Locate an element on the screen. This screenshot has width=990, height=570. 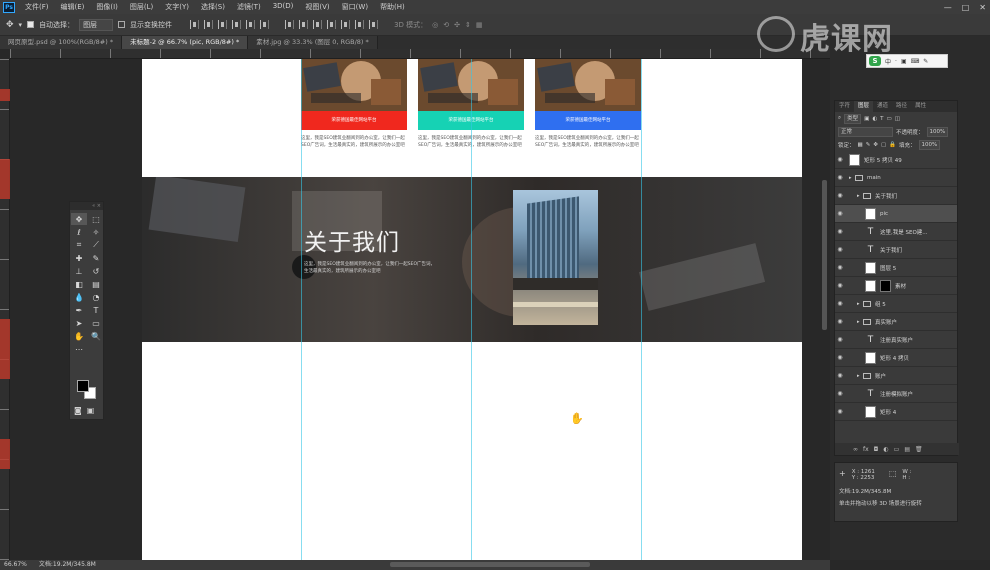
layer-row: ◉ 矩形 4 拷贝 is located at coordinates (896, 358).